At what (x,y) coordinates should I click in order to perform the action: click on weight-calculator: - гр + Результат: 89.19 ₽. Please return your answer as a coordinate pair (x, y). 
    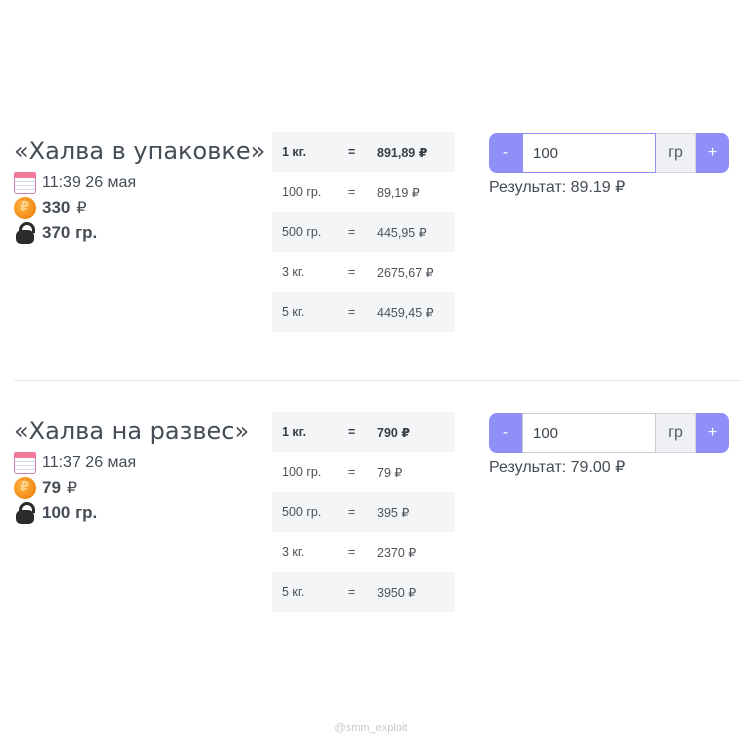
    Looking at the image, I should click on (609, 165).